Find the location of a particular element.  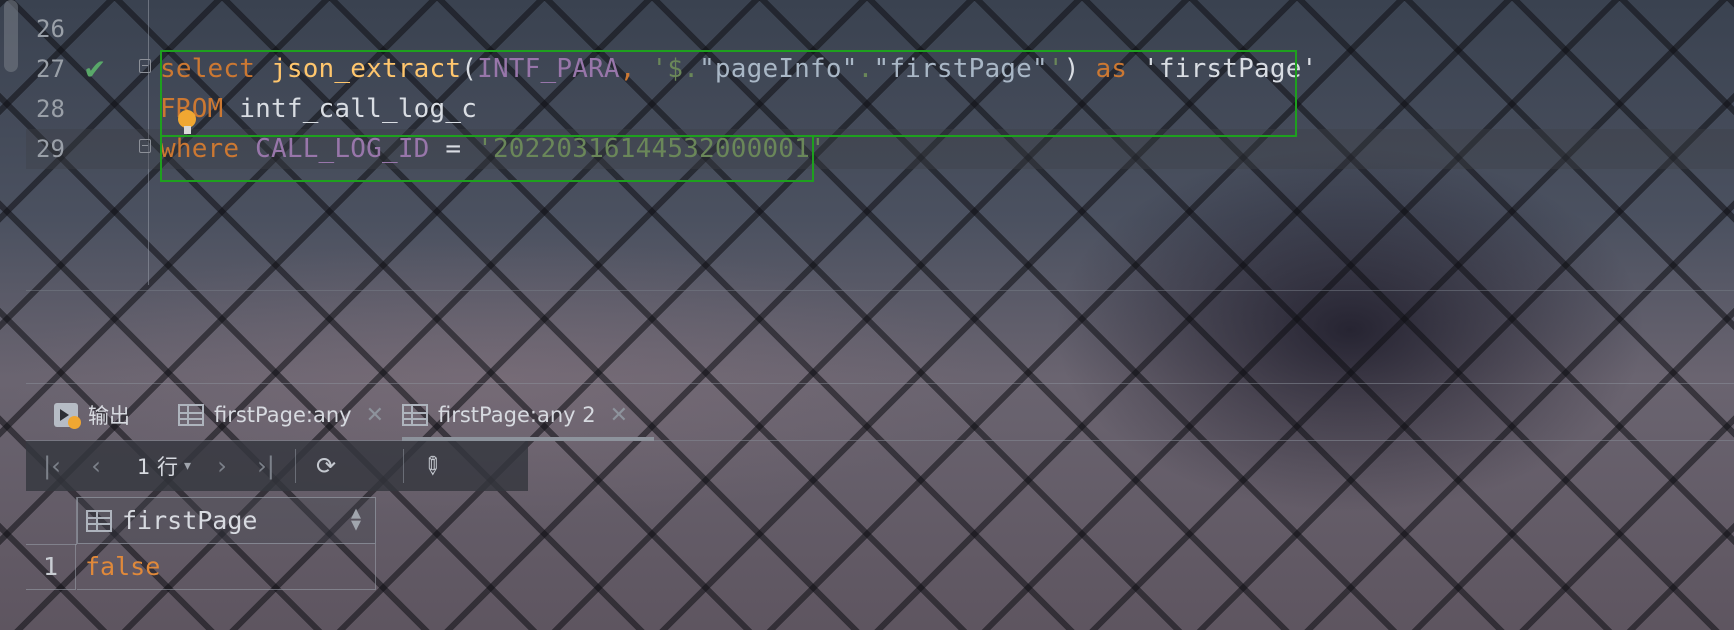

row-number-header is located at coordinates (51, 521).